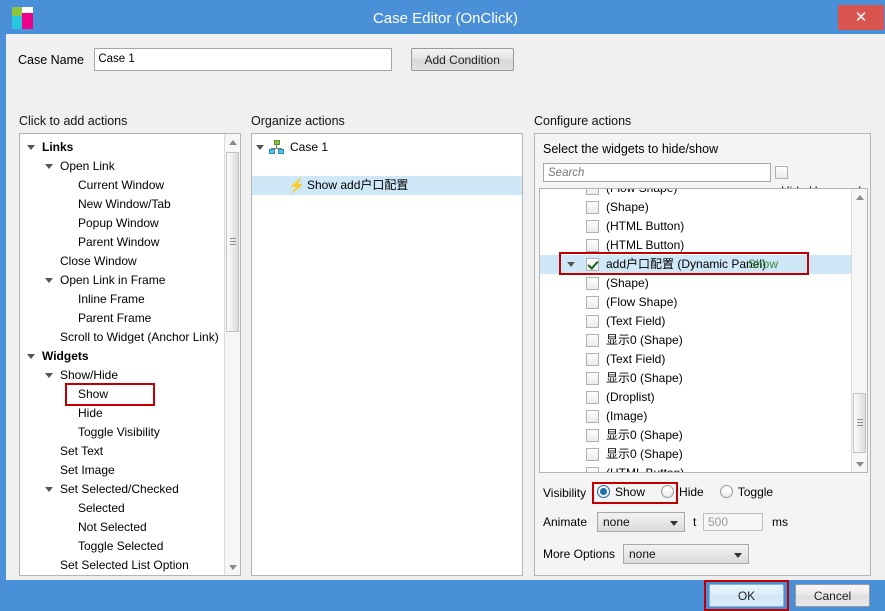 This screenshot has width=885, height=611. I want to click on tree-item: Set Text, so click(122, 451).